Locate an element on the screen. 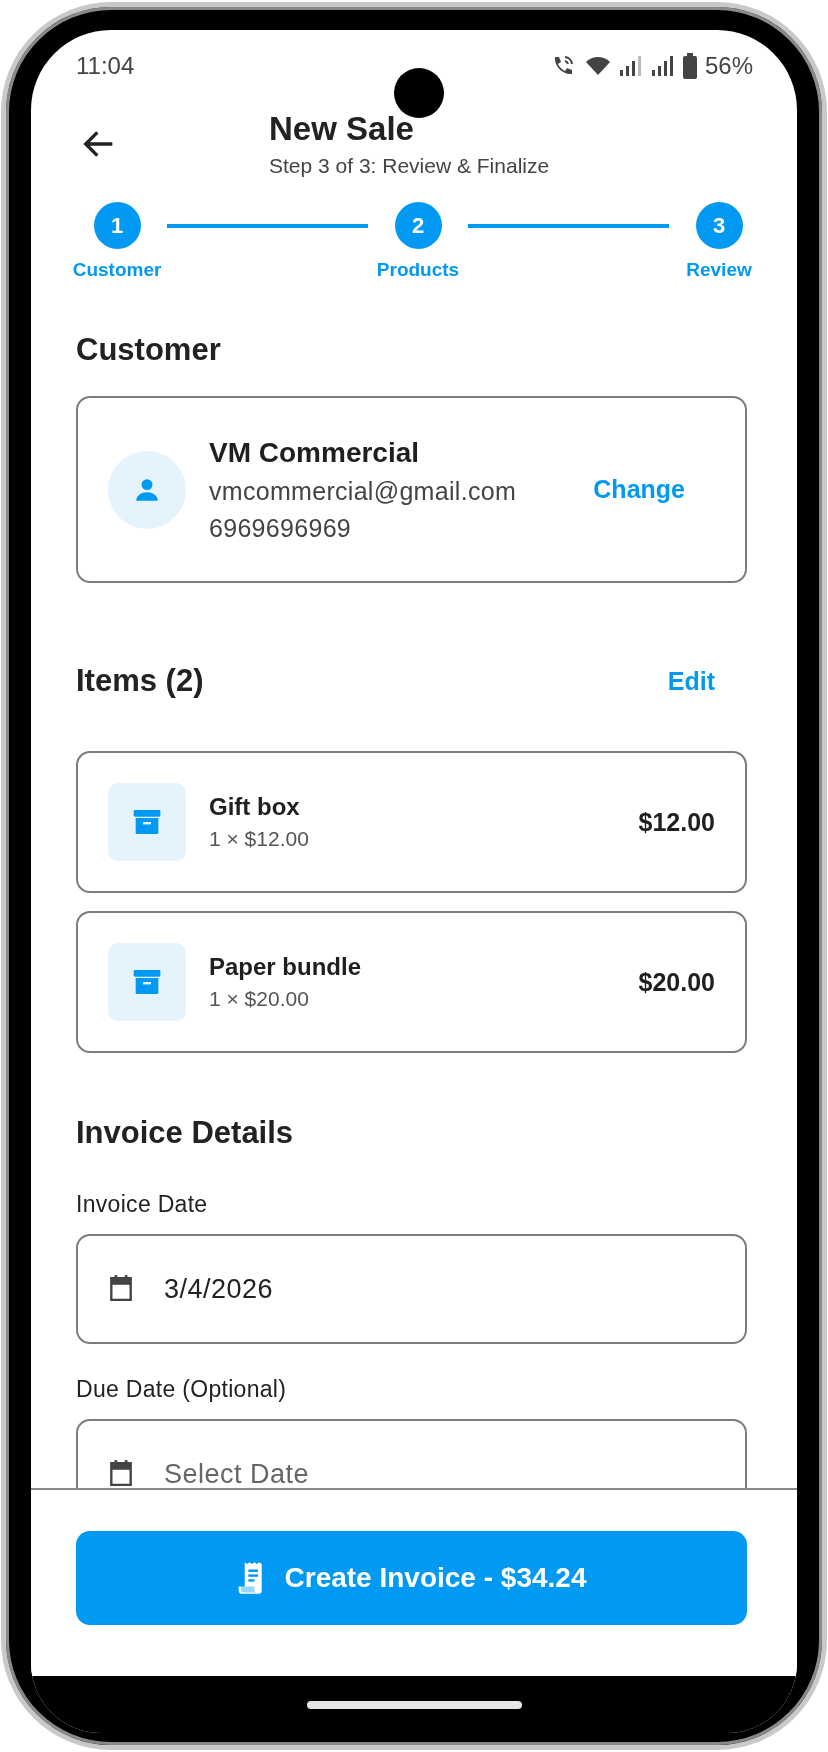 The width and height of the screenshot is (828, 1752). home-indicator is located at coordinates (414, 1704).